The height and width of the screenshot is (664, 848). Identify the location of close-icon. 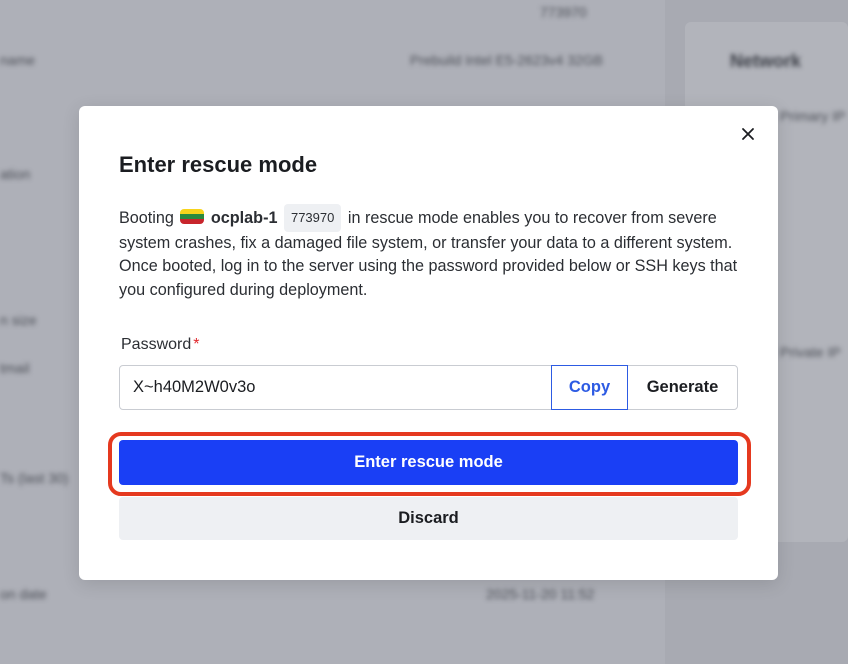
(748, 134).